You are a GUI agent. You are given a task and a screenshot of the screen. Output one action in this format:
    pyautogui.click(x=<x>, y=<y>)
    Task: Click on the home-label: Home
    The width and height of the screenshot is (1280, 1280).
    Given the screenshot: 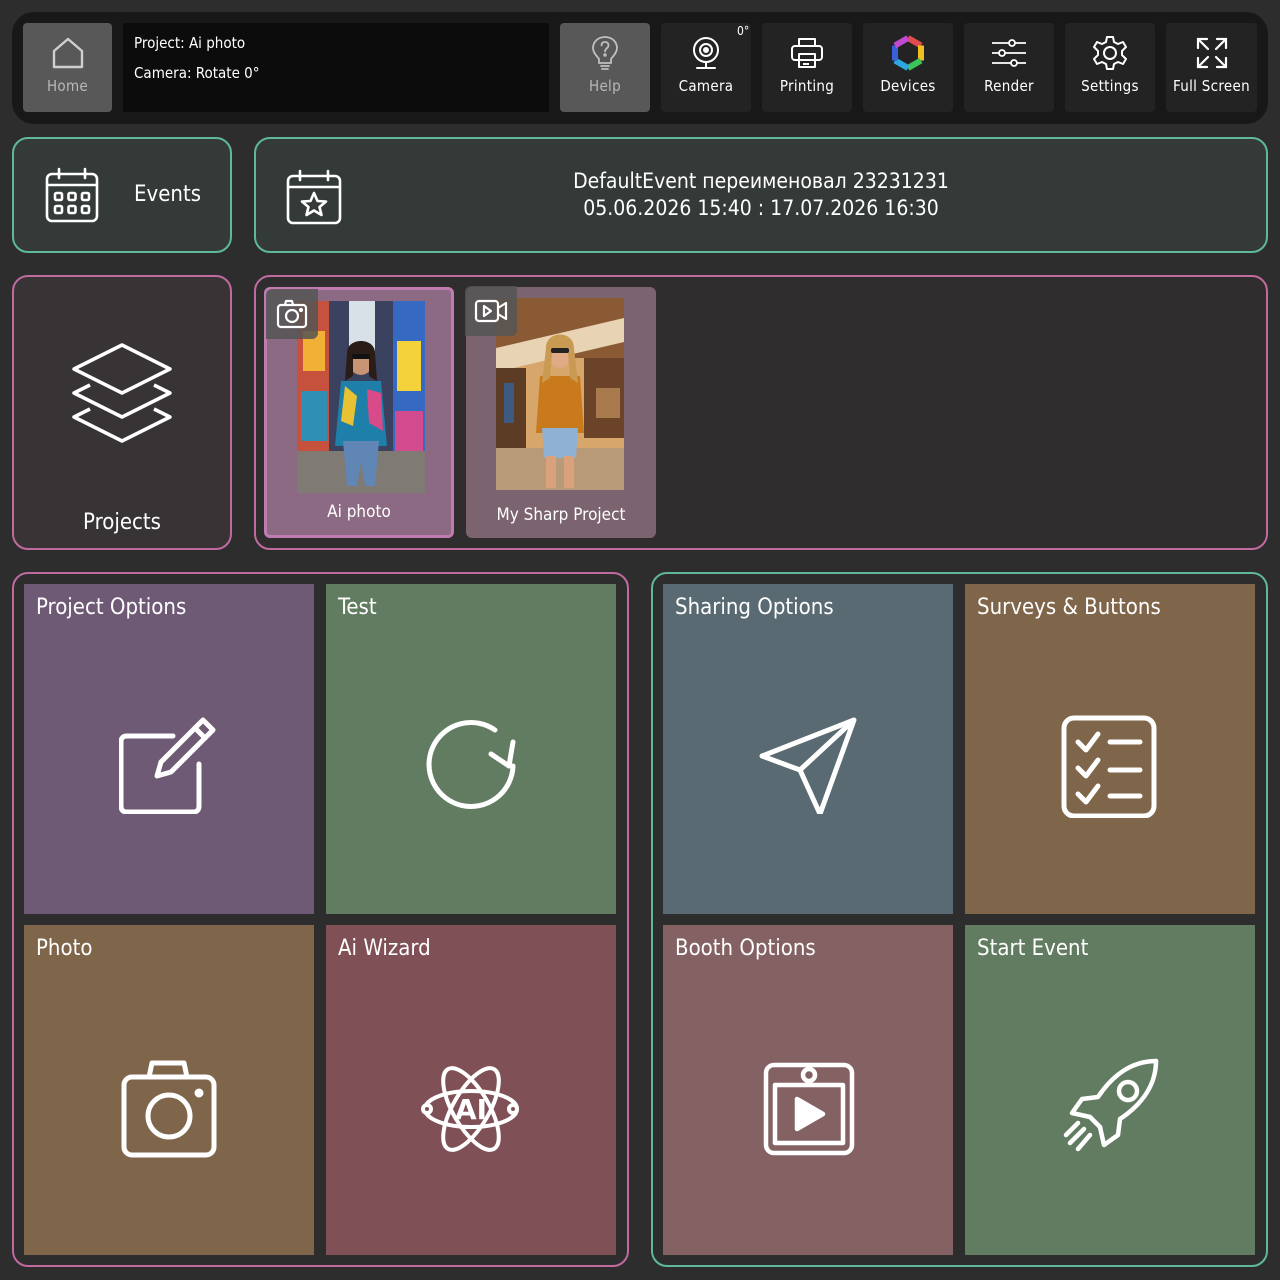 What is the action you would take?
    pyautogui.click(x=67, y=86)
    